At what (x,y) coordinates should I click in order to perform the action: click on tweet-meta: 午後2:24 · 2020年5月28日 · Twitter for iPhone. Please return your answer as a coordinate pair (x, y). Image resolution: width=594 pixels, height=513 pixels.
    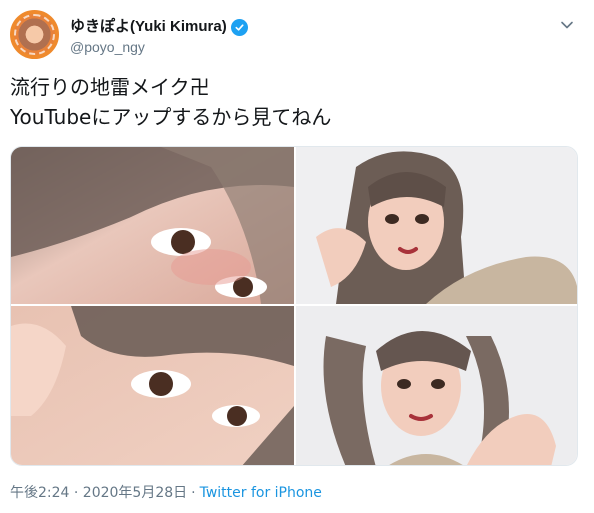
    Looking at the image, I should click on (166, 492).